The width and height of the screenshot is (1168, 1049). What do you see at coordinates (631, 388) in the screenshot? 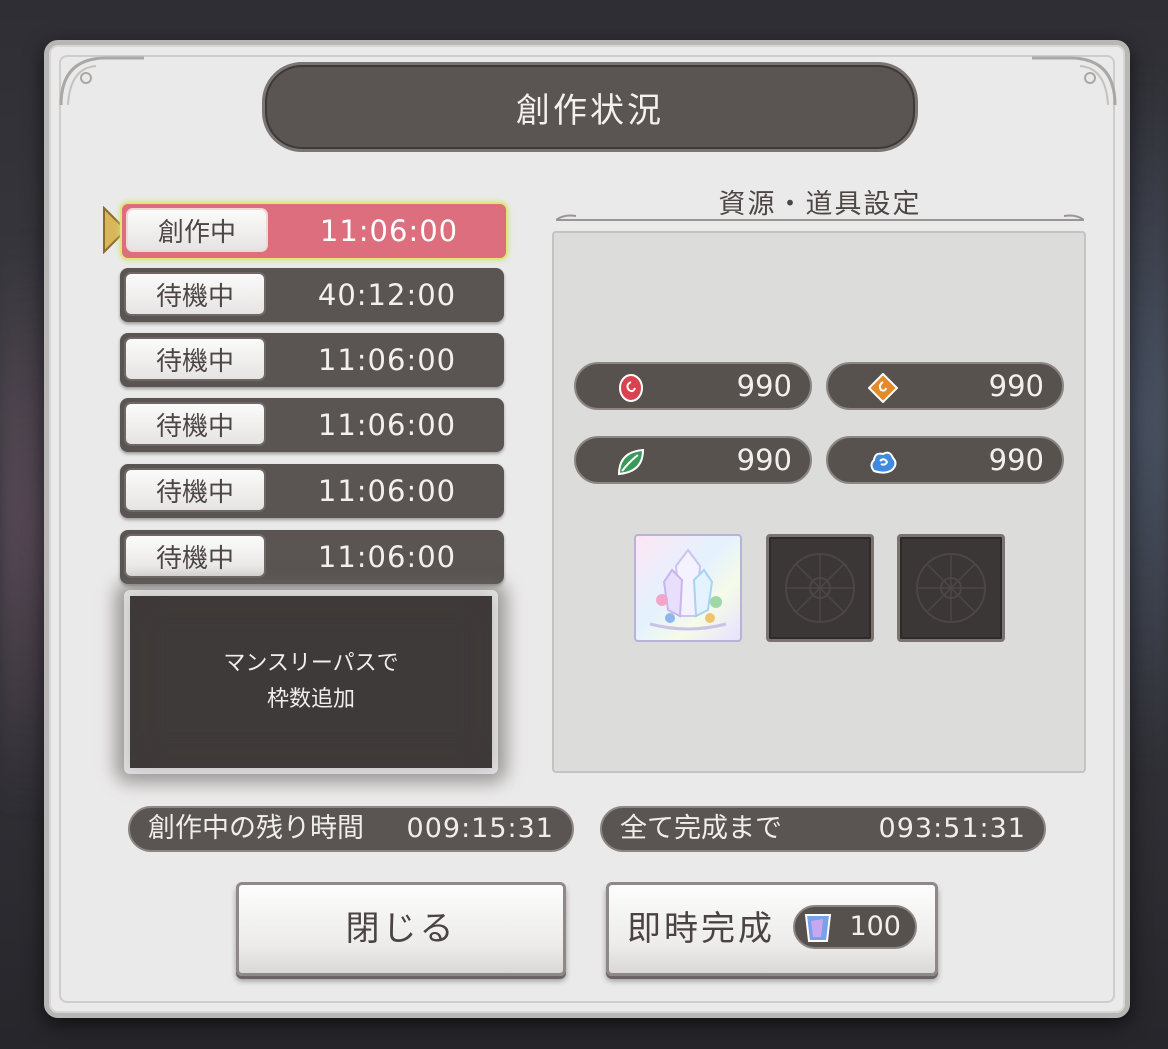
I see `red-swirl-icon` at bounding box center [631, 388].